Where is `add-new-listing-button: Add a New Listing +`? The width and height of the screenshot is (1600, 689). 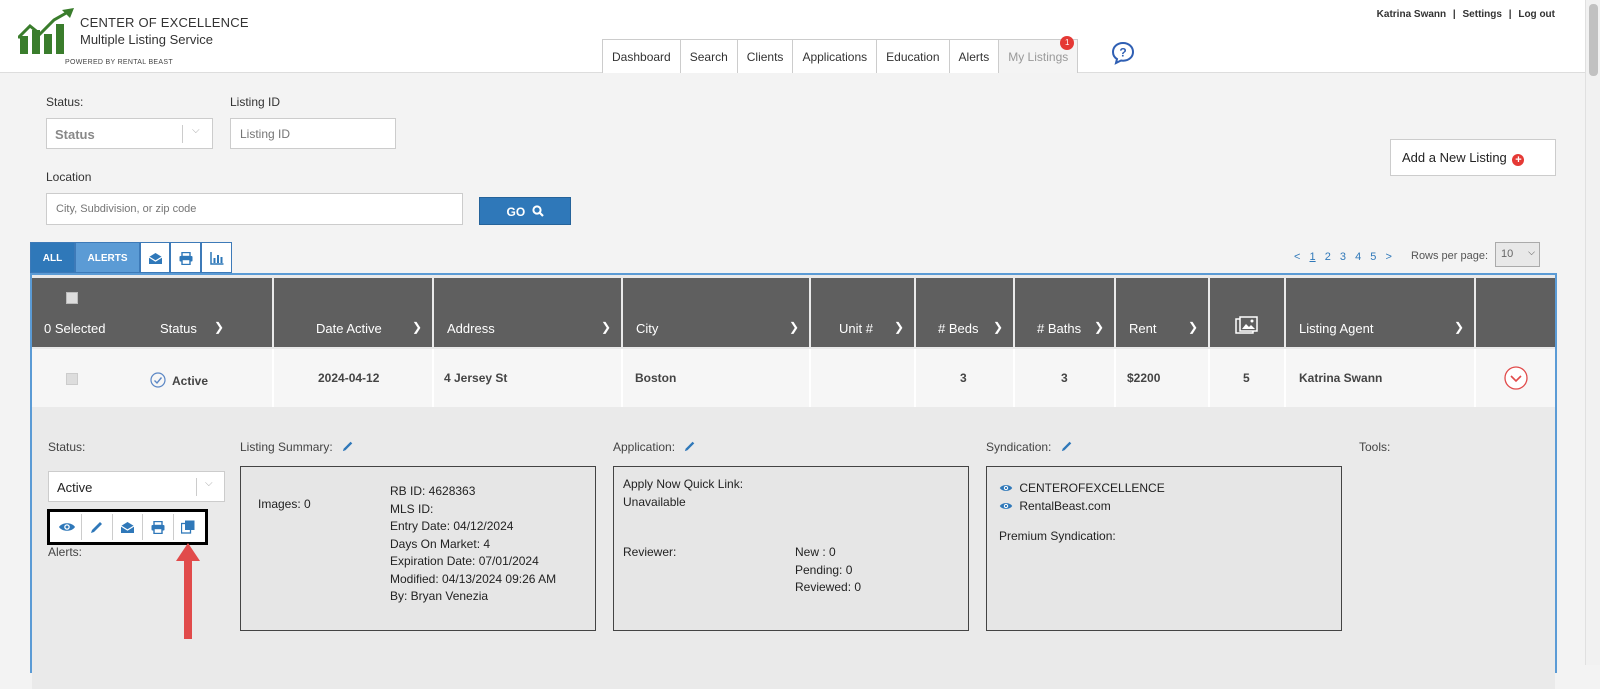 add-new-listing-button: Add a New Listing + is located at coordinates (1473, 157).